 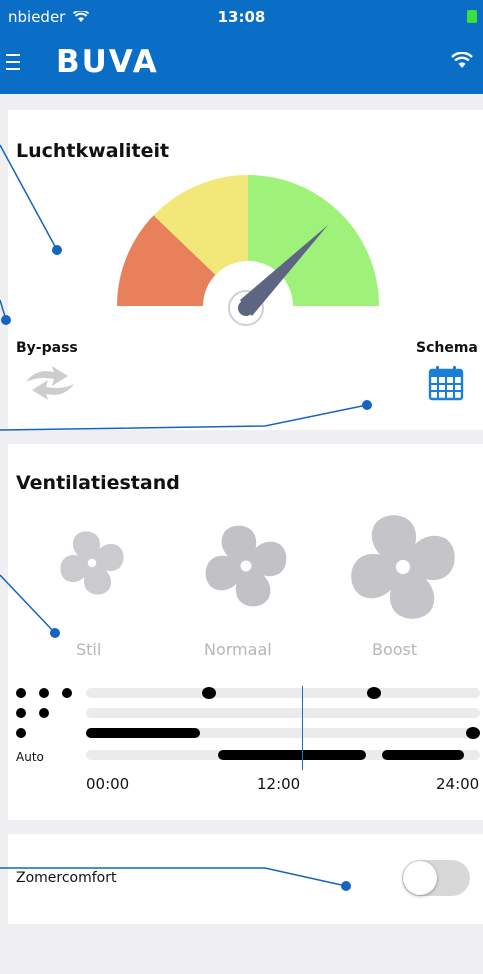 What do you see at coordinates (30, 757) in the screenshot?
I see `auto-label: Auto` at bounding box center [30, 757].